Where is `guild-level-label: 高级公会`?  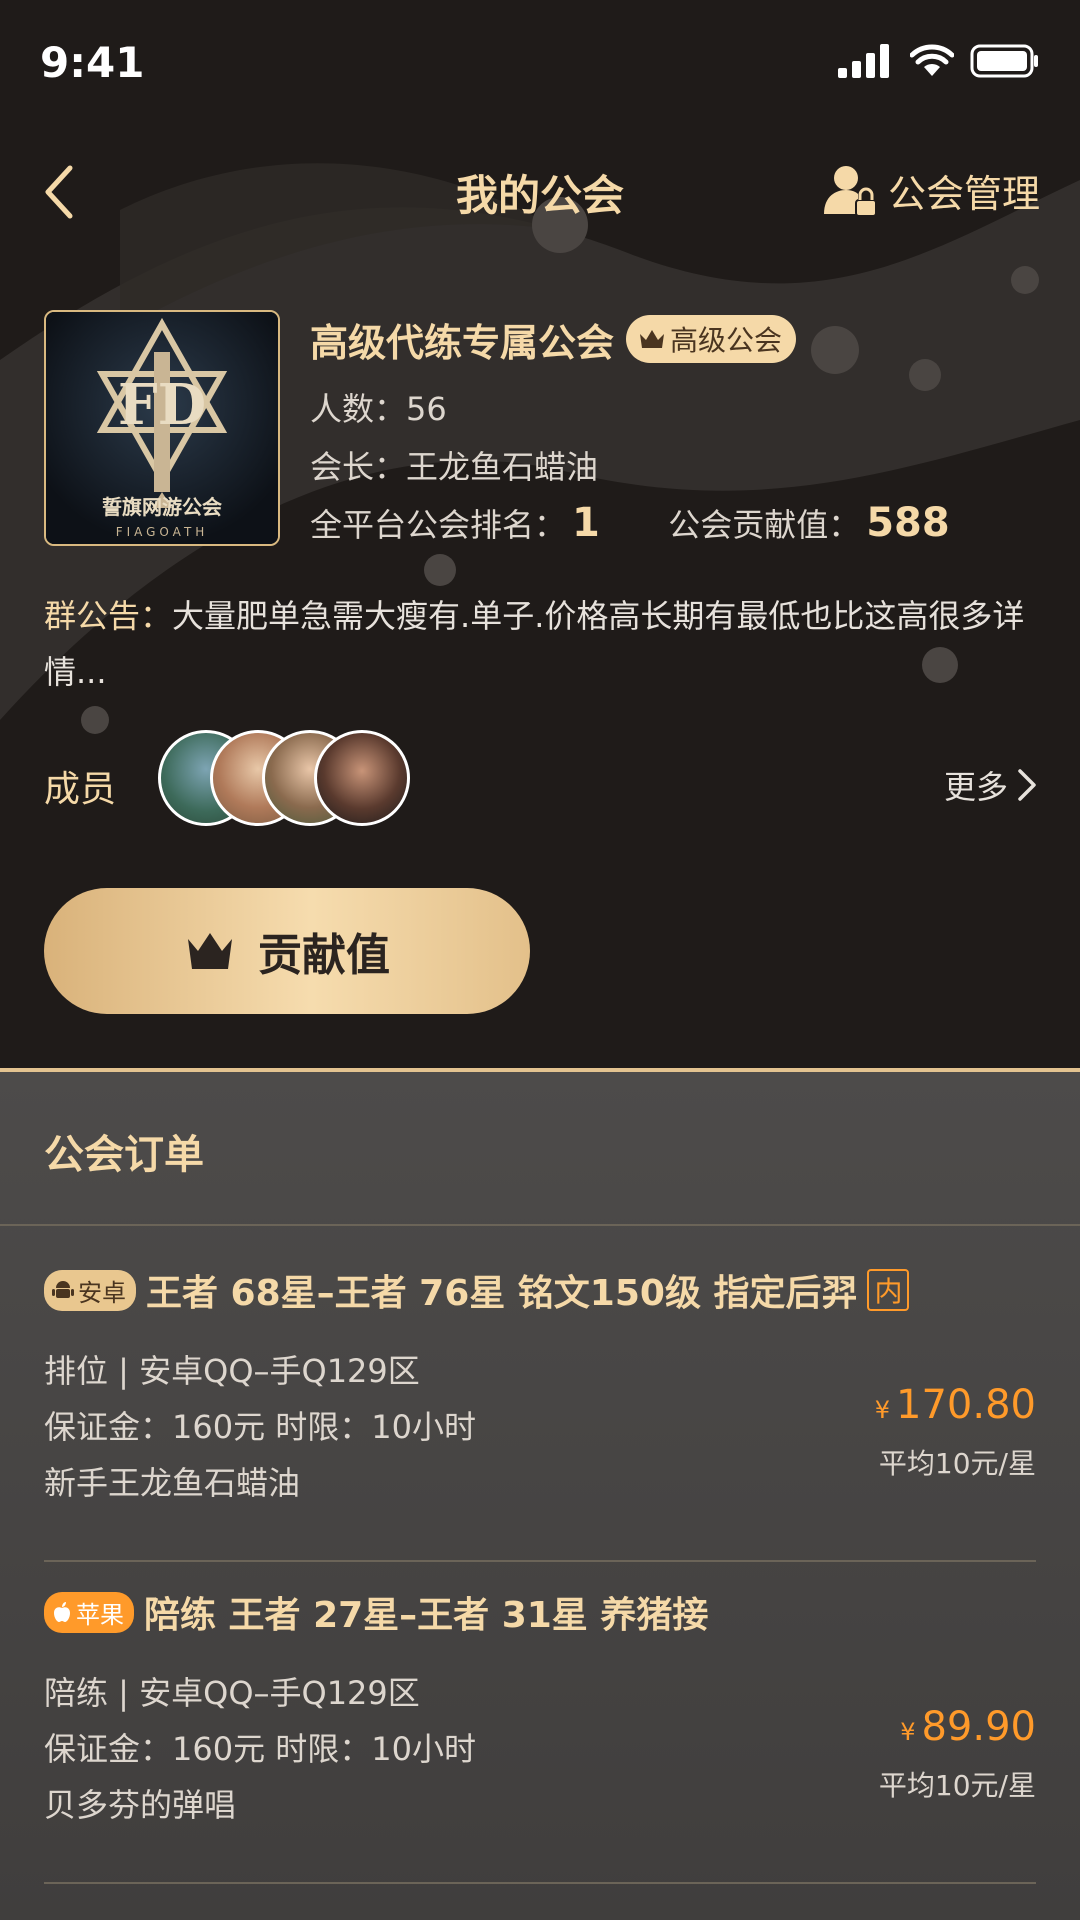 guild-level-label: 高级公会 is located at coordinates (726, 340).